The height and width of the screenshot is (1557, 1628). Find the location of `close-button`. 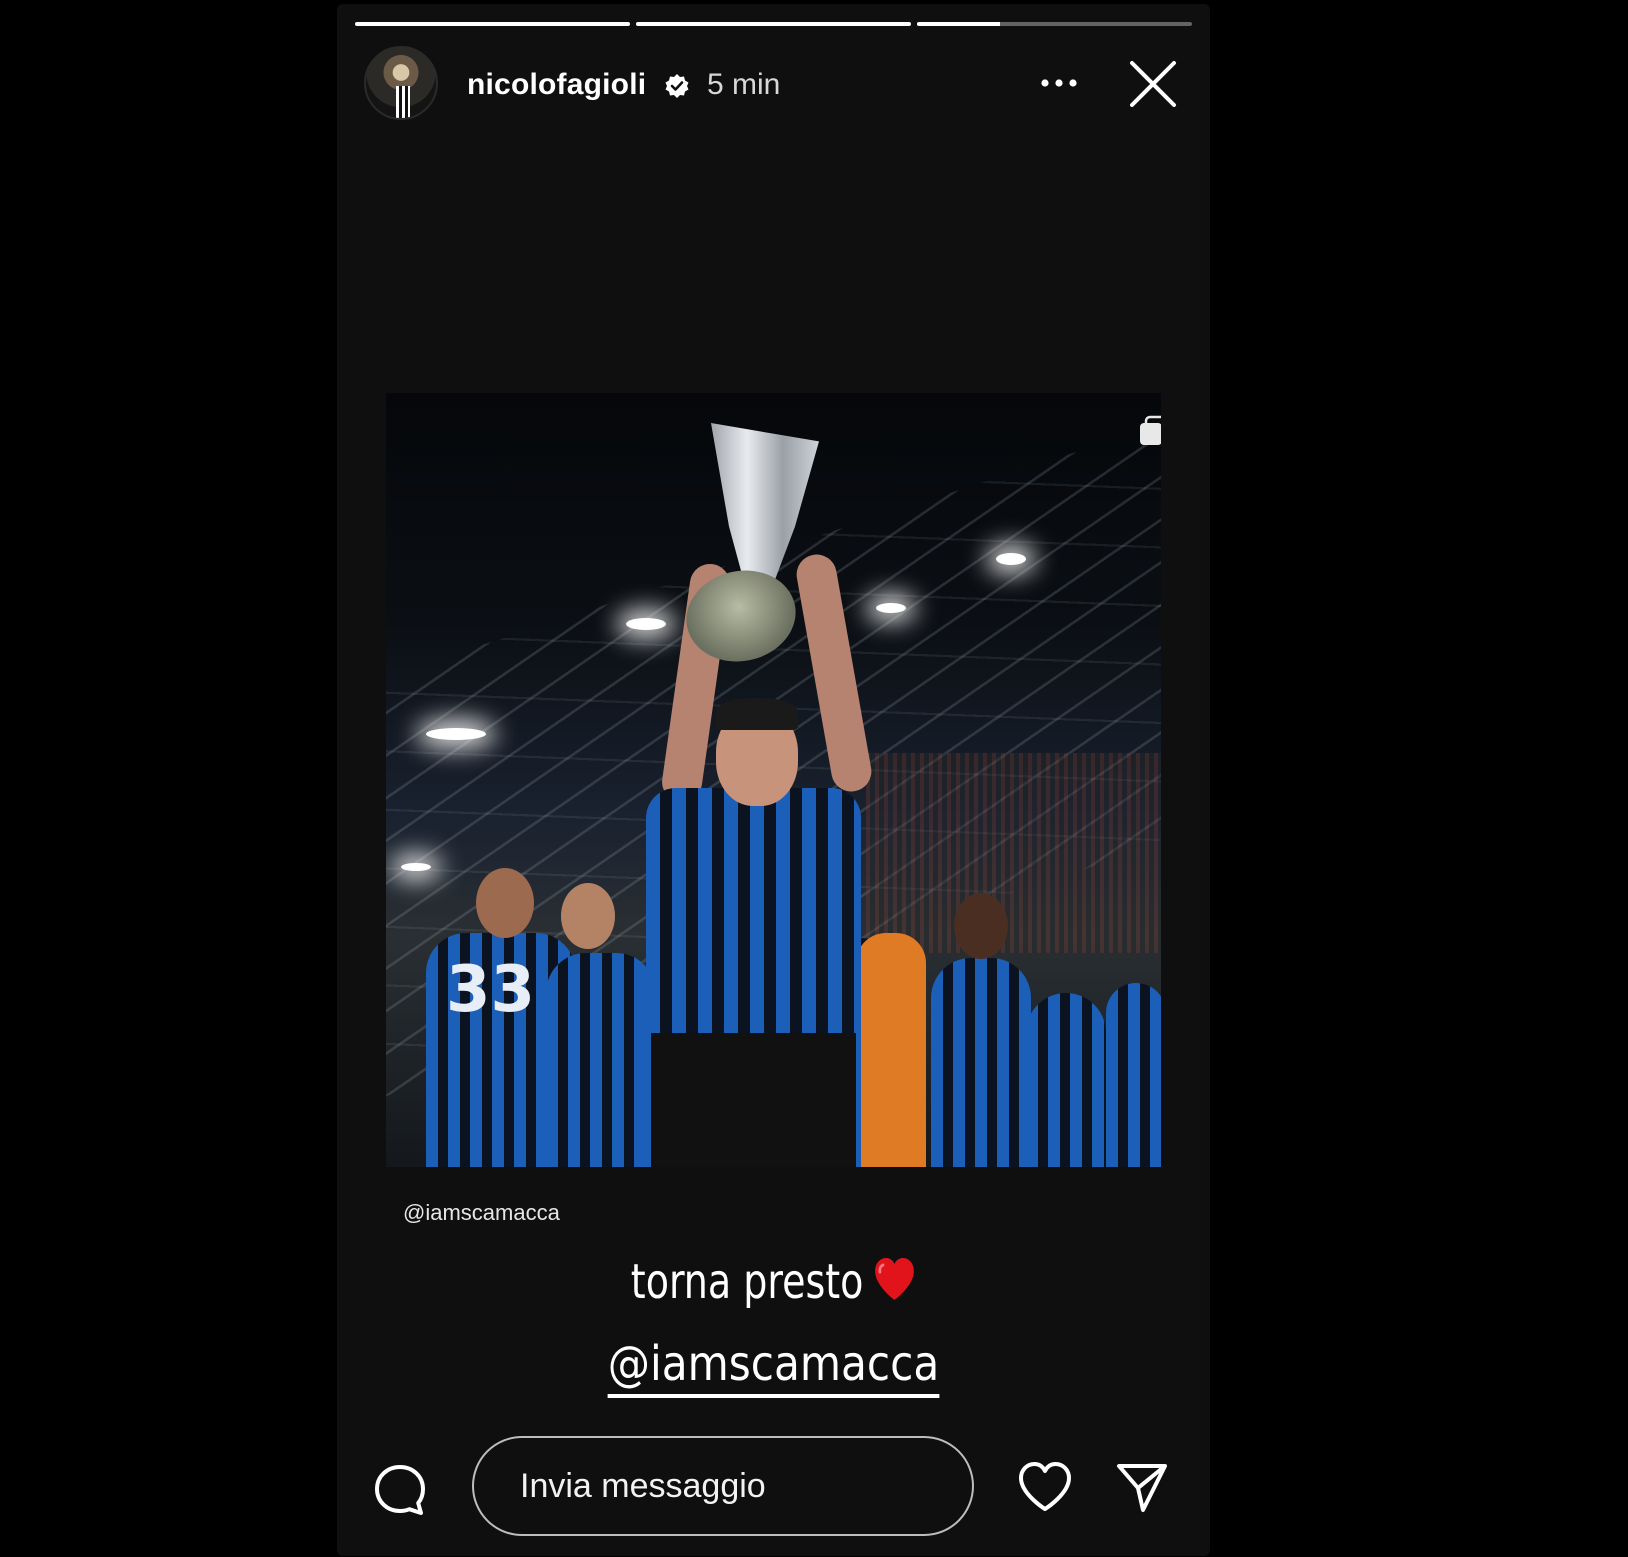

close-button is located at coordinates (1153, 84).